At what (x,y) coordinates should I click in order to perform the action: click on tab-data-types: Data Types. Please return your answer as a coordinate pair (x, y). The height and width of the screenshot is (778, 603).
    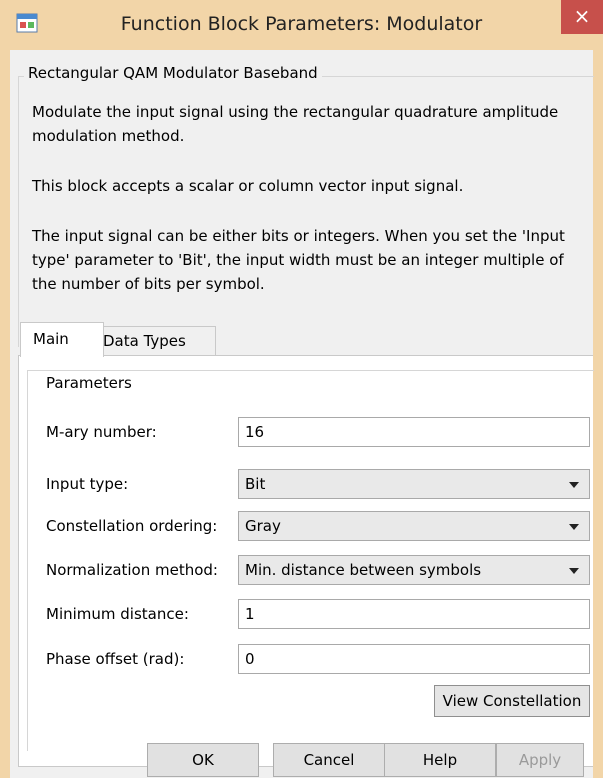
    Looking at the image, I should click on (153, 340).